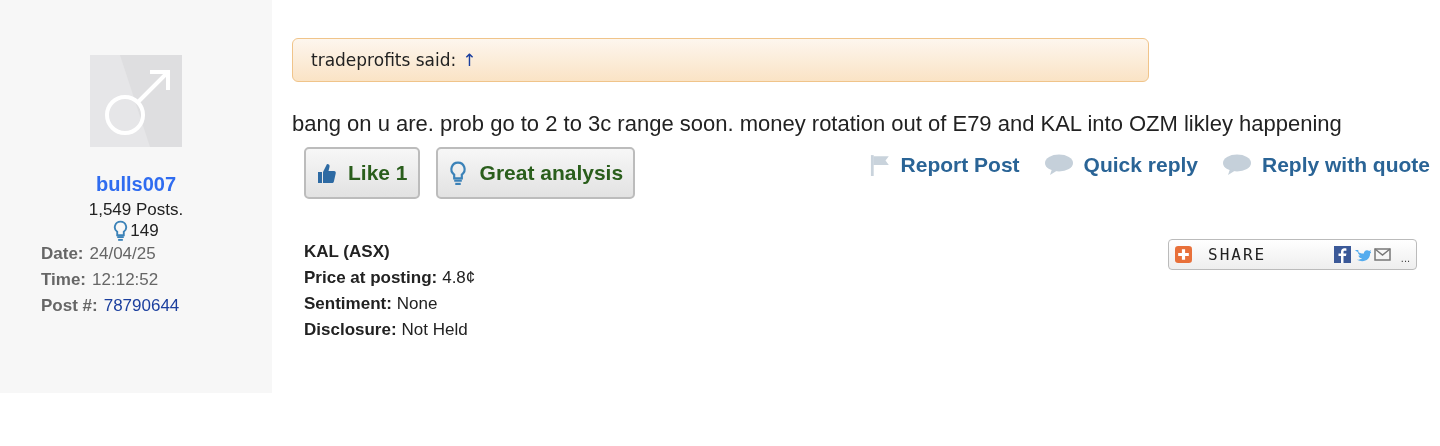  I want to click on username-link: bulls007, so click(135, 184).